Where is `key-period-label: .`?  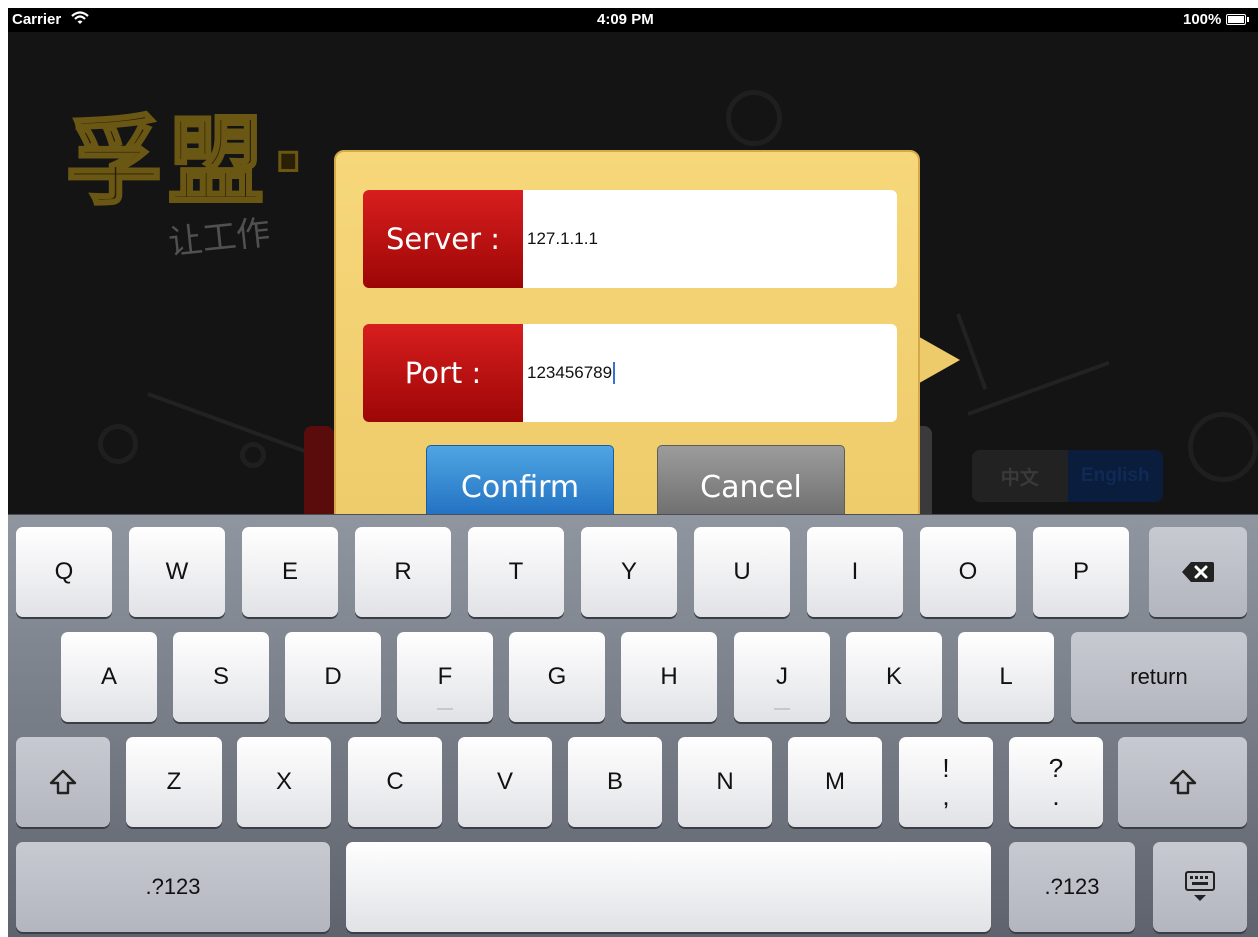
key-period-label: . is located at coordinates (1056, 796).